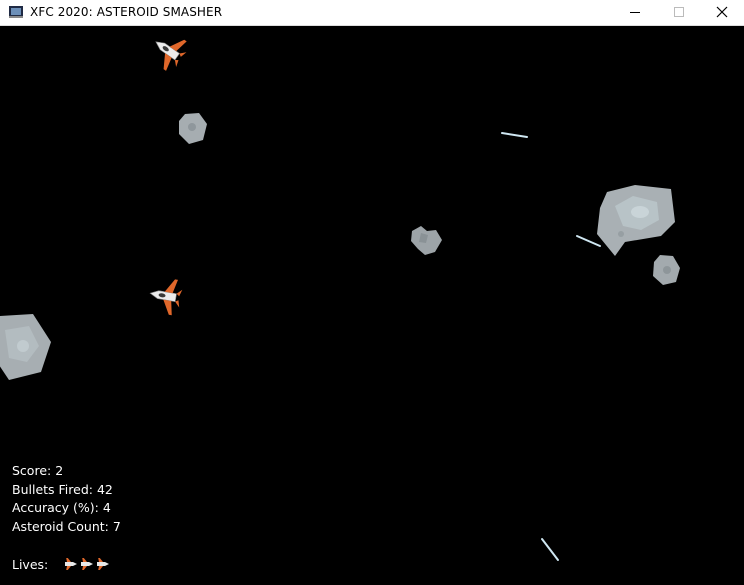 The height and width of the screenshot is (585, 744). I want to click on hud-accuracy: Accuracy (%): 4, so click(61, 507).